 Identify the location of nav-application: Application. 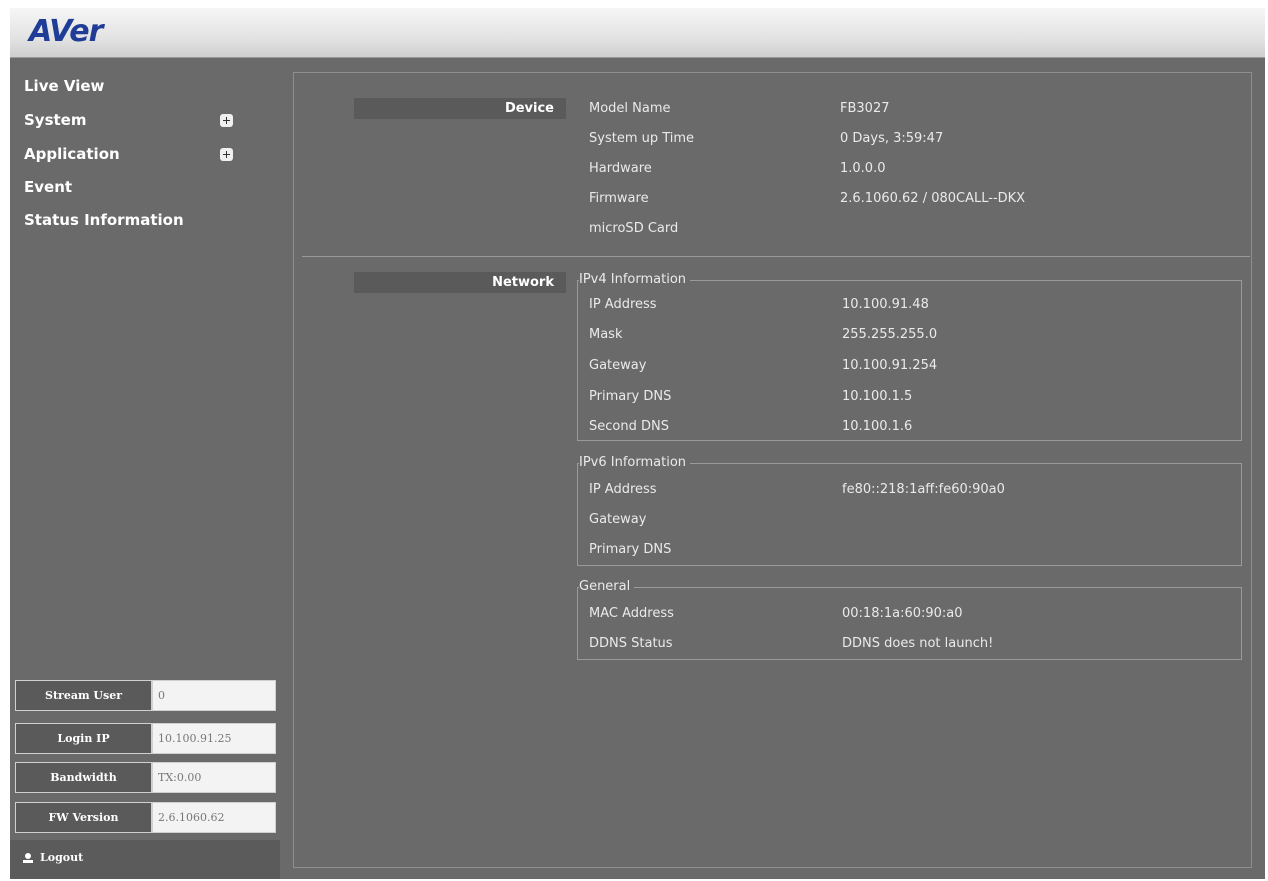
(149, 154).